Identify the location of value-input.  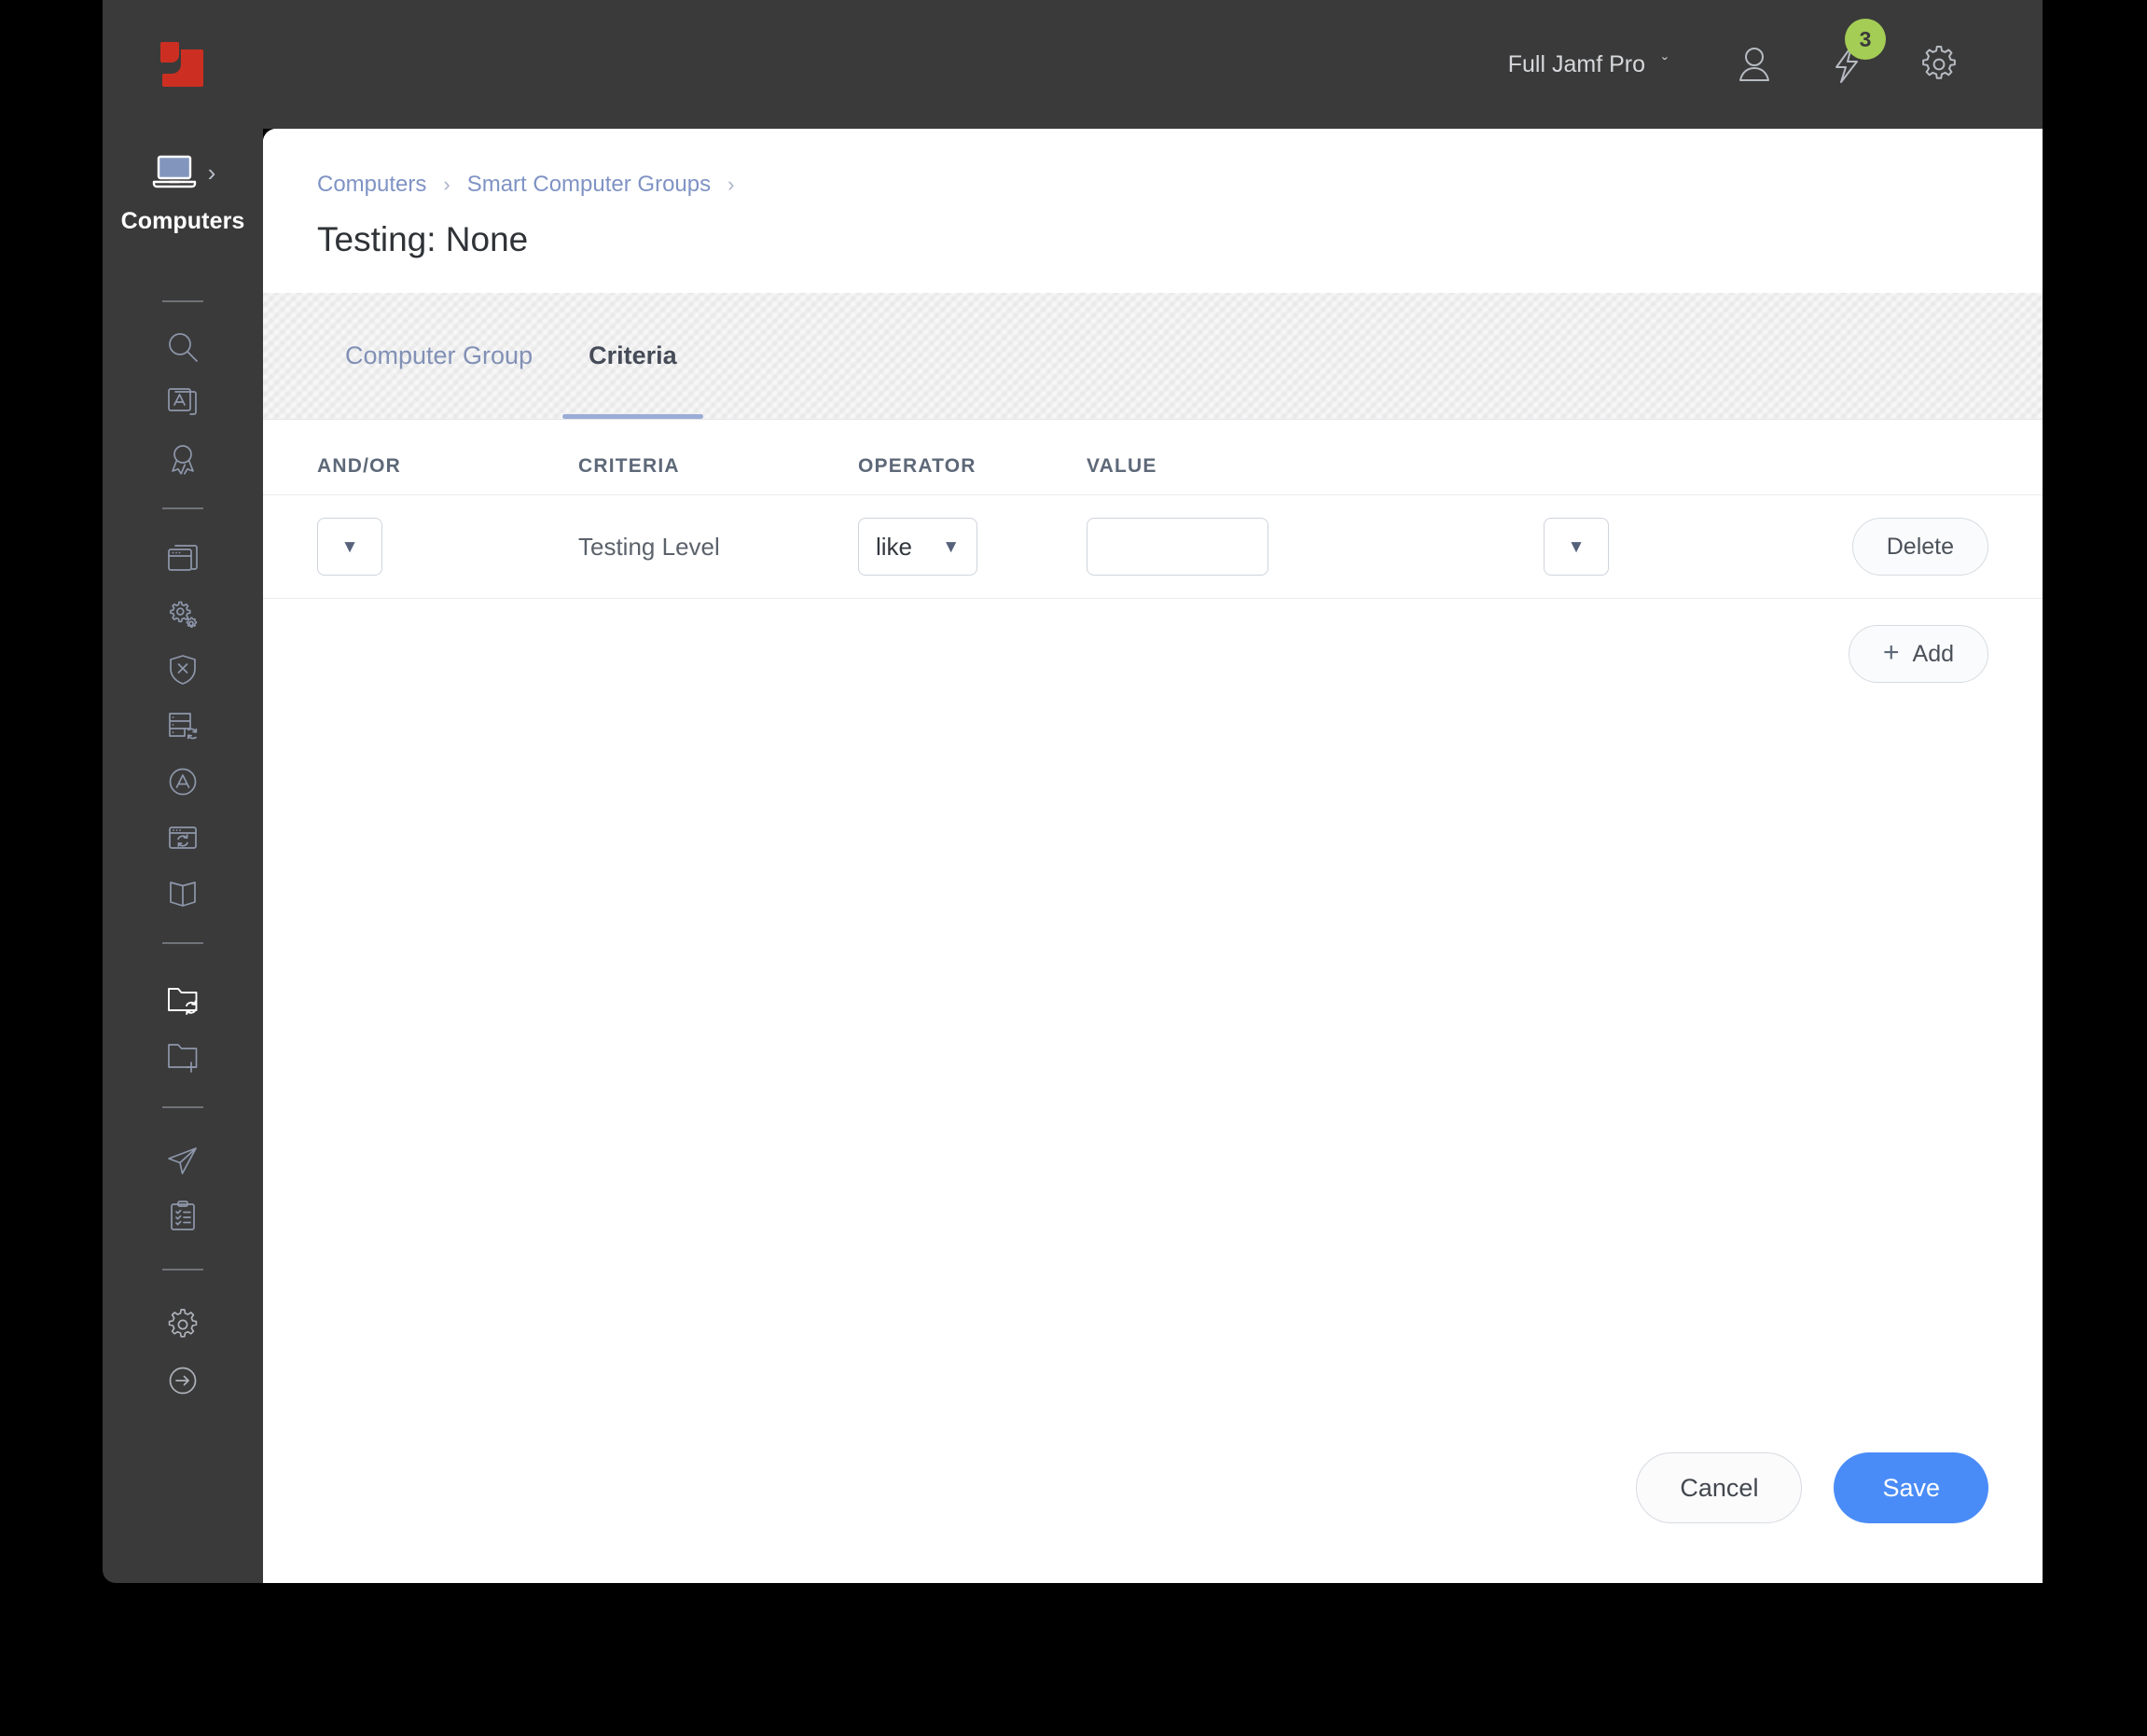
(1178, 547).